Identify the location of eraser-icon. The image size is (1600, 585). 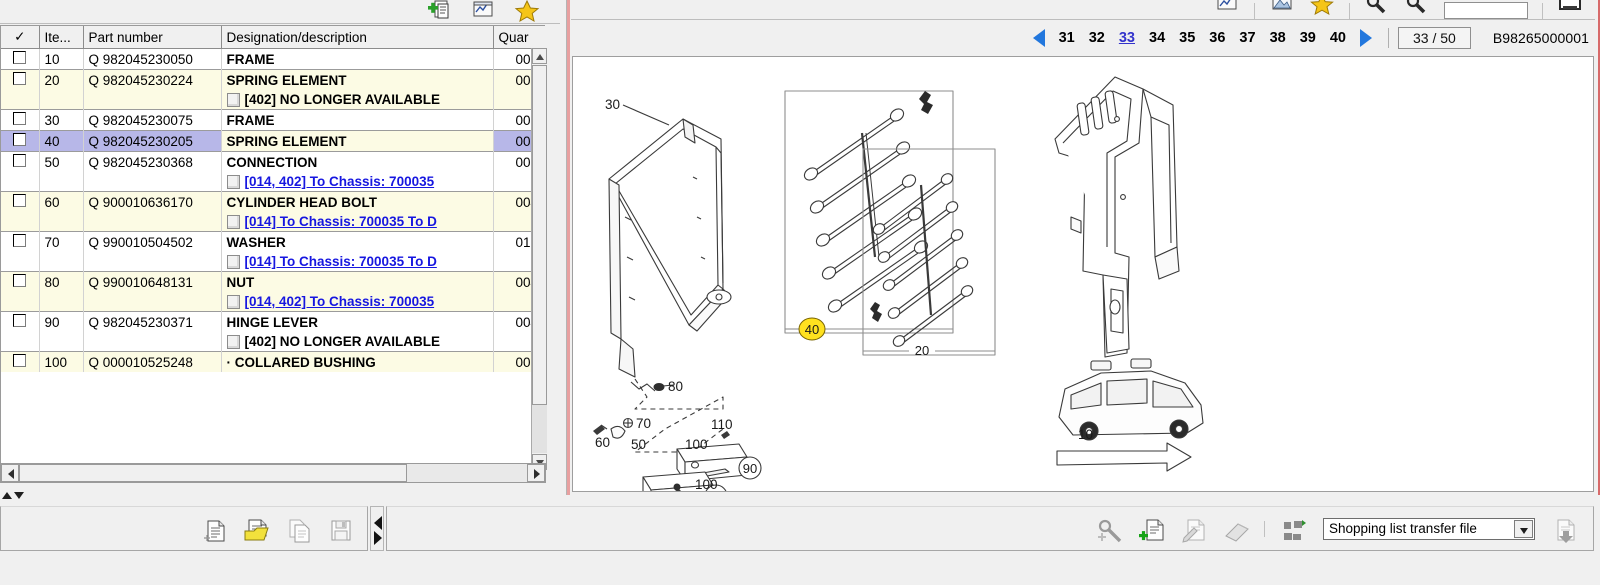
(1235, 529).